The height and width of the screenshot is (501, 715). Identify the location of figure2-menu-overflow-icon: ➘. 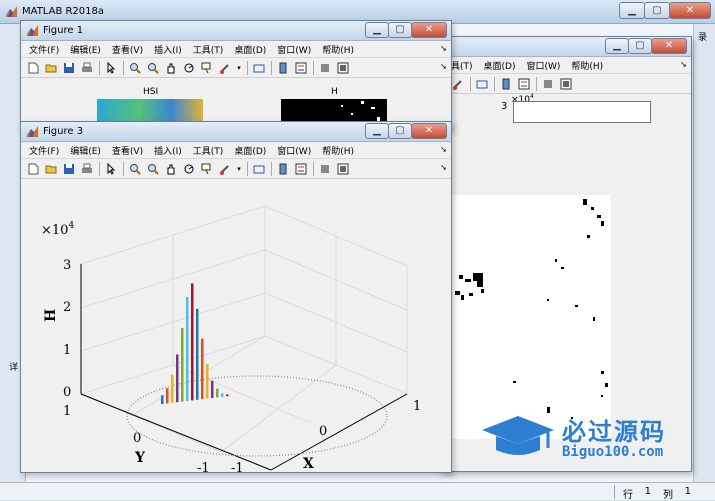
(683, 64).